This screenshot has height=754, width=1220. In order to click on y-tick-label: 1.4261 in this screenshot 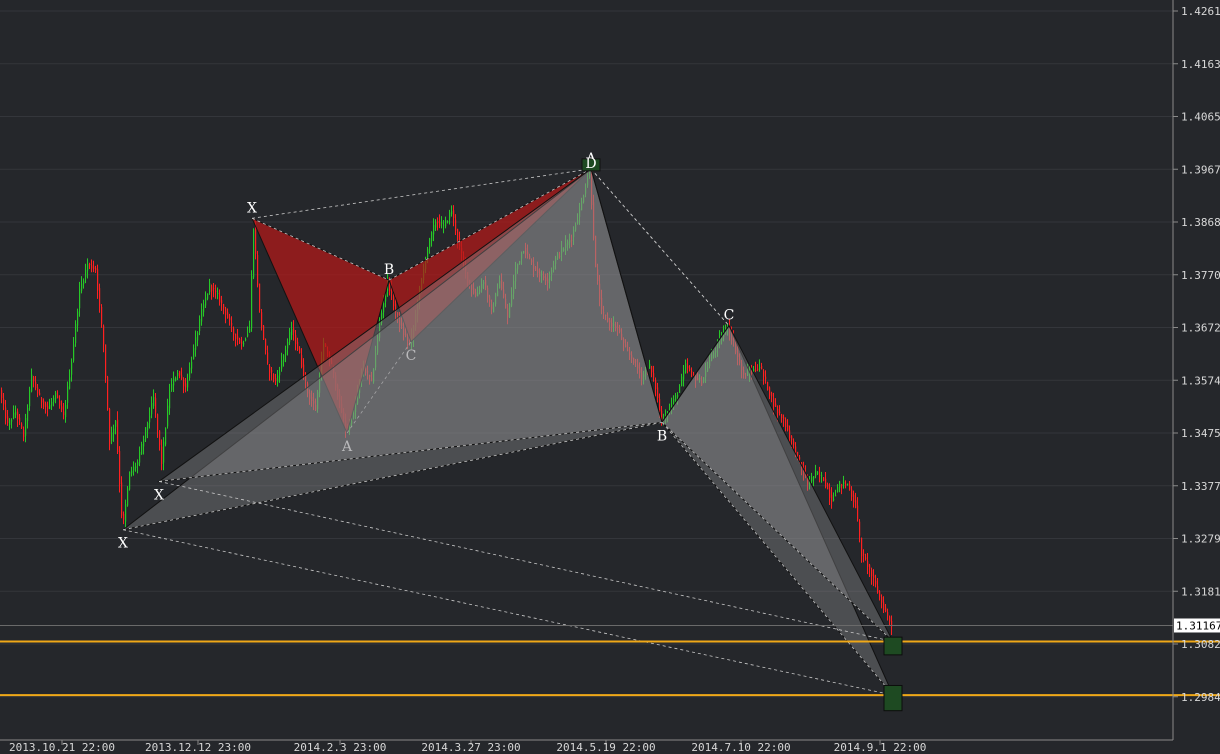, I will do `click(1200, 11)`.